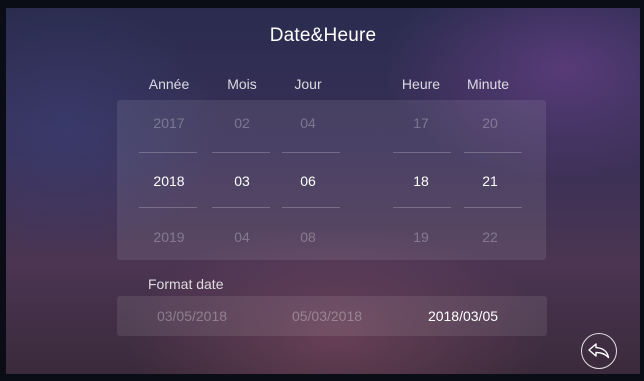 The height and width of the screenshot is (381, 644). Describe the element at coordinates (186, 284) in the screenshot. I see `format-date-label: Format date` at that location.